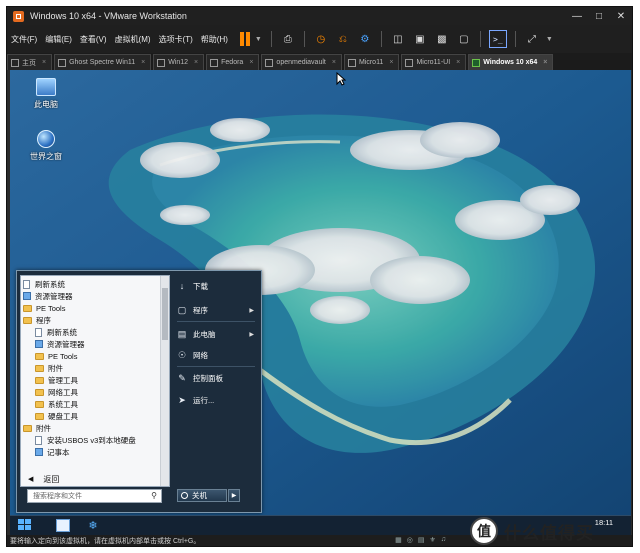 The height and width of the screenshot is (553, 640). Describe the element at coordinates (511, 62) in the screenshot. I see `tab-windows10: Windows 10 x64 ×` at that location.